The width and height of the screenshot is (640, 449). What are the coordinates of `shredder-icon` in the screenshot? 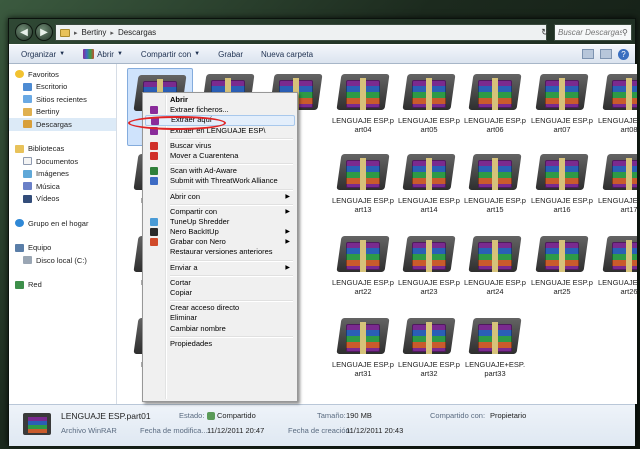 It's located at (154, 221).